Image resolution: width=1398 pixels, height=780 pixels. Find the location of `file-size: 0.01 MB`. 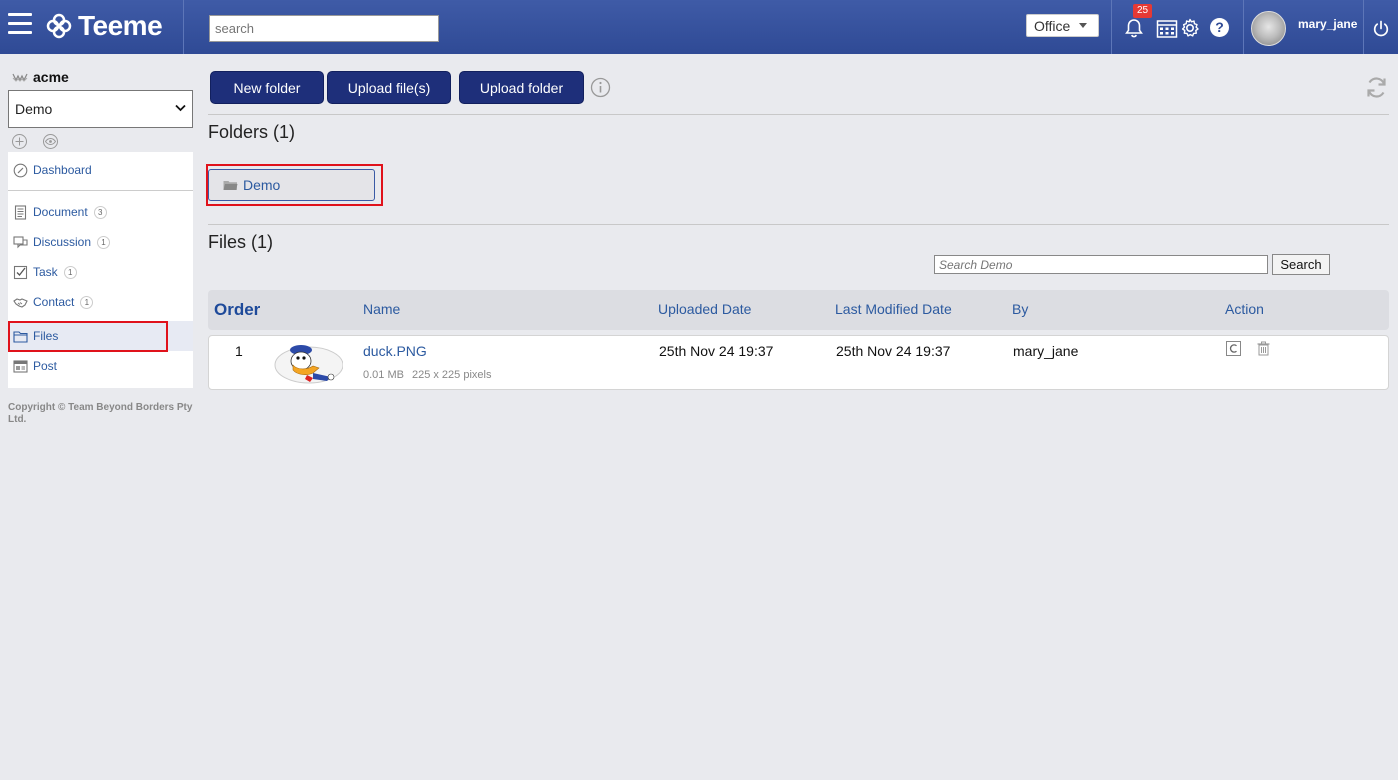

file-size: 0.01 MB is located at coordinates (383, 375).